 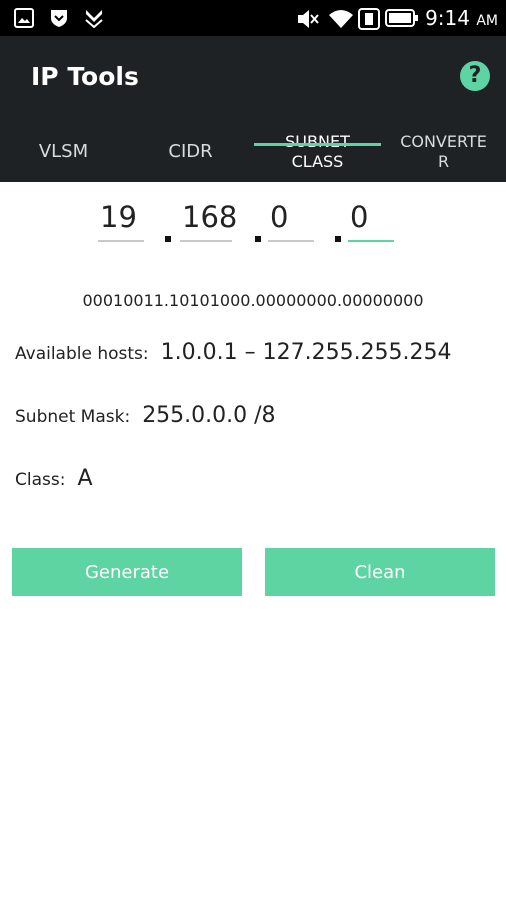 I want to click on ampm-text: AM, so click(x=487, y=21).